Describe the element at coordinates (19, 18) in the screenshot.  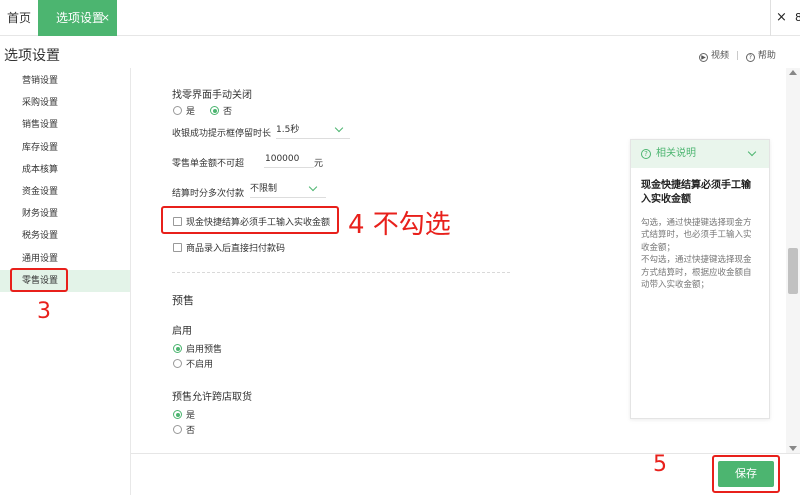
I see `tab-home: 首页` at that location.